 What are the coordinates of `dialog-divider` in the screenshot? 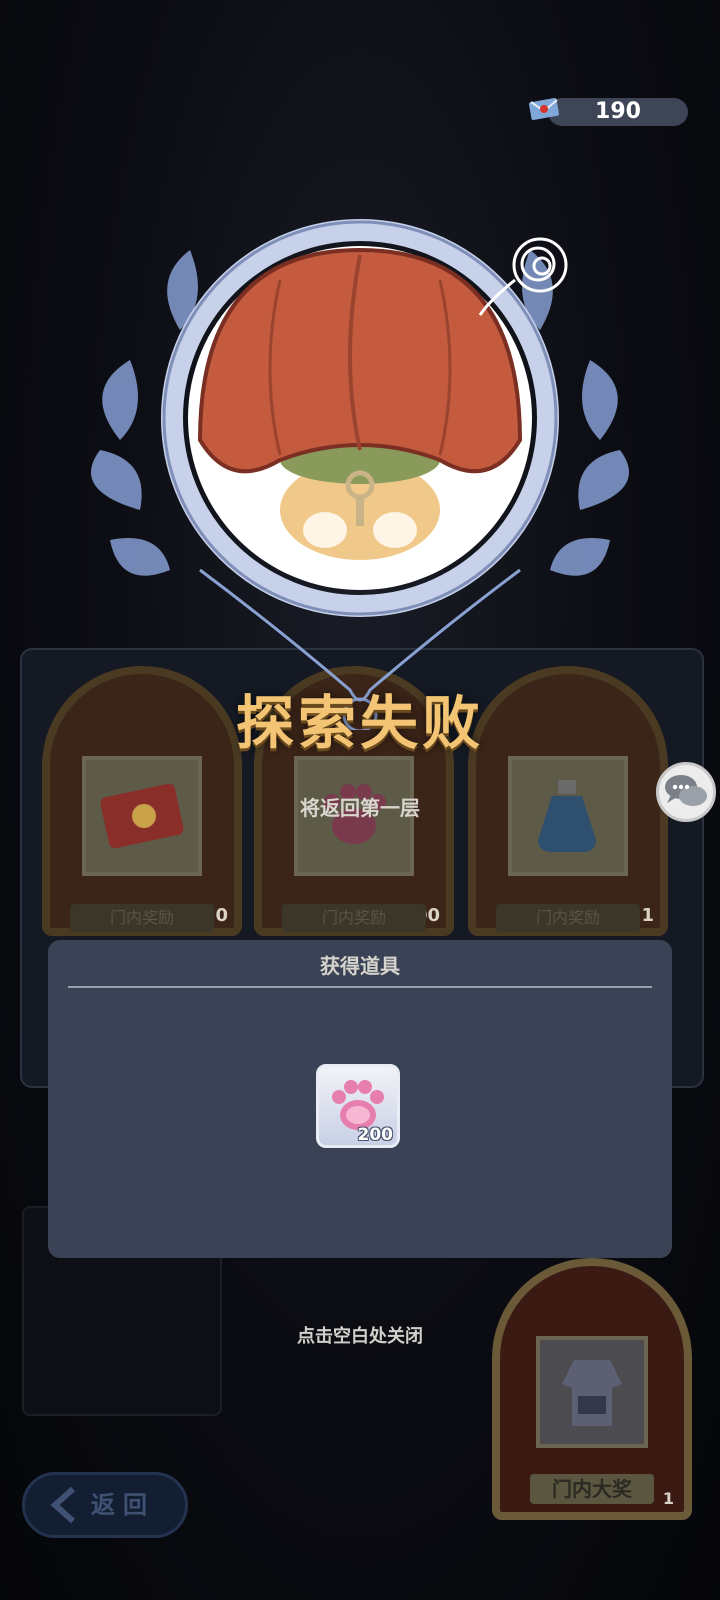 It's located at (360, 987).